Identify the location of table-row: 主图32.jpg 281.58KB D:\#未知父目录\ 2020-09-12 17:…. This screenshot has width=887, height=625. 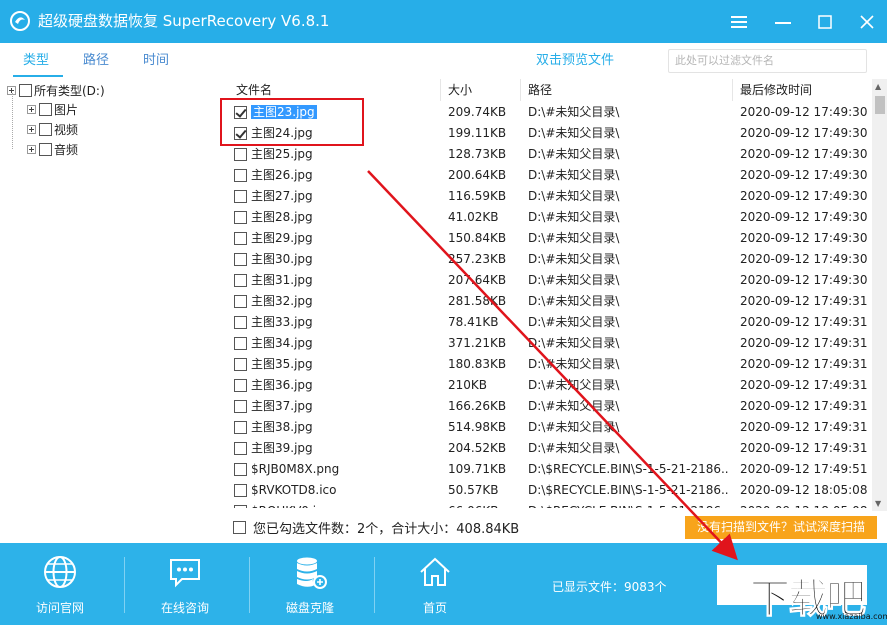
(550, 301).